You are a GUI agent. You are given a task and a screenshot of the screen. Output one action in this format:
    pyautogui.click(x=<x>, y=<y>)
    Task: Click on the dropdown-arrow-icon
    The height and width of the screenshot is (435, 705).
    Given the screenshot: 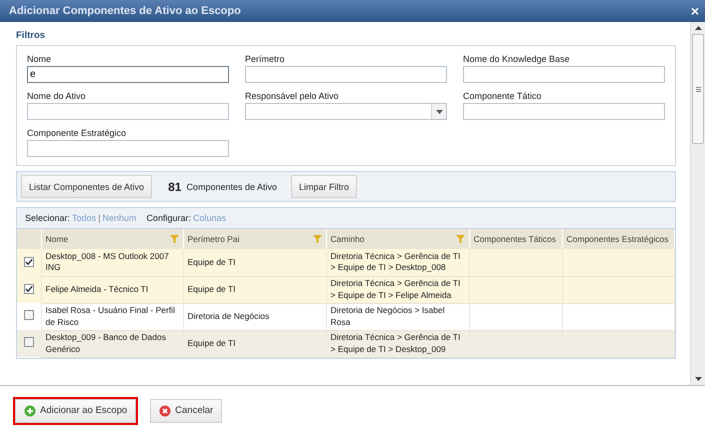 What is the action you would take?
    pyautogui.click(x=439, y=112)
    